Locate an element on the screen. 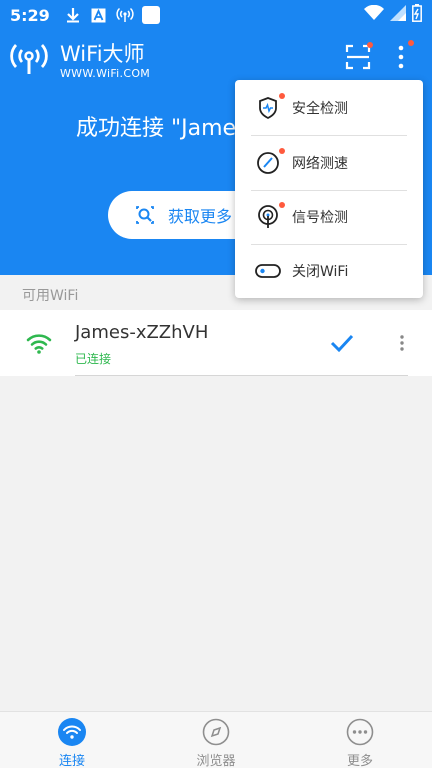  row-divider is located at coordinates (241, 375).